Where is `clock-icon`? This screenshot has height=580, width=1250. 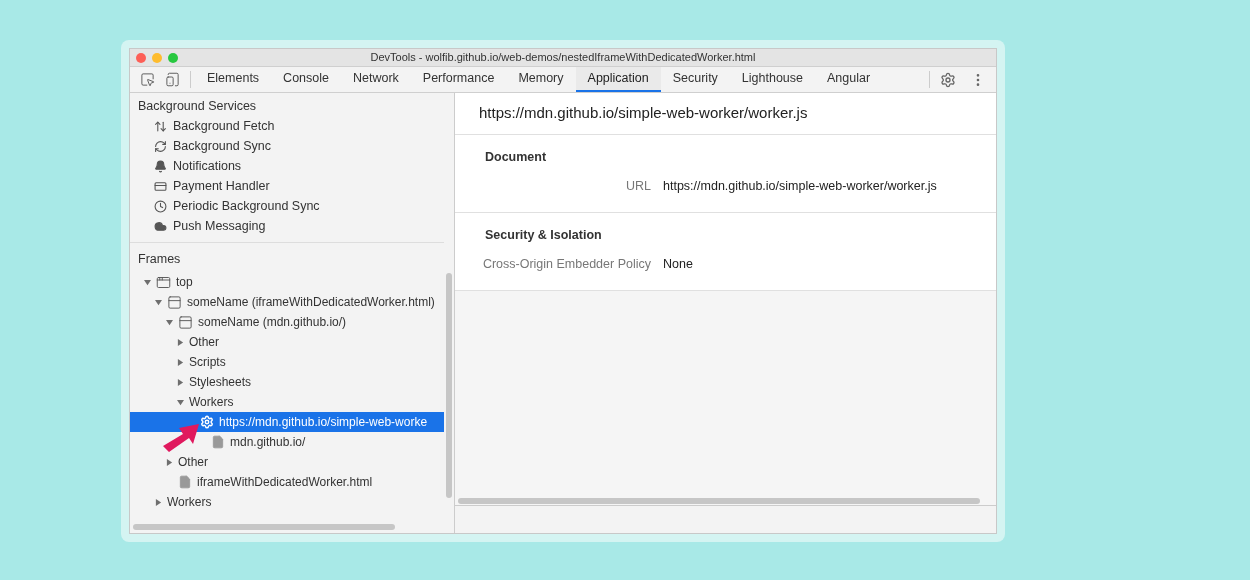 clock-icon is located at coordinates (160, 206).